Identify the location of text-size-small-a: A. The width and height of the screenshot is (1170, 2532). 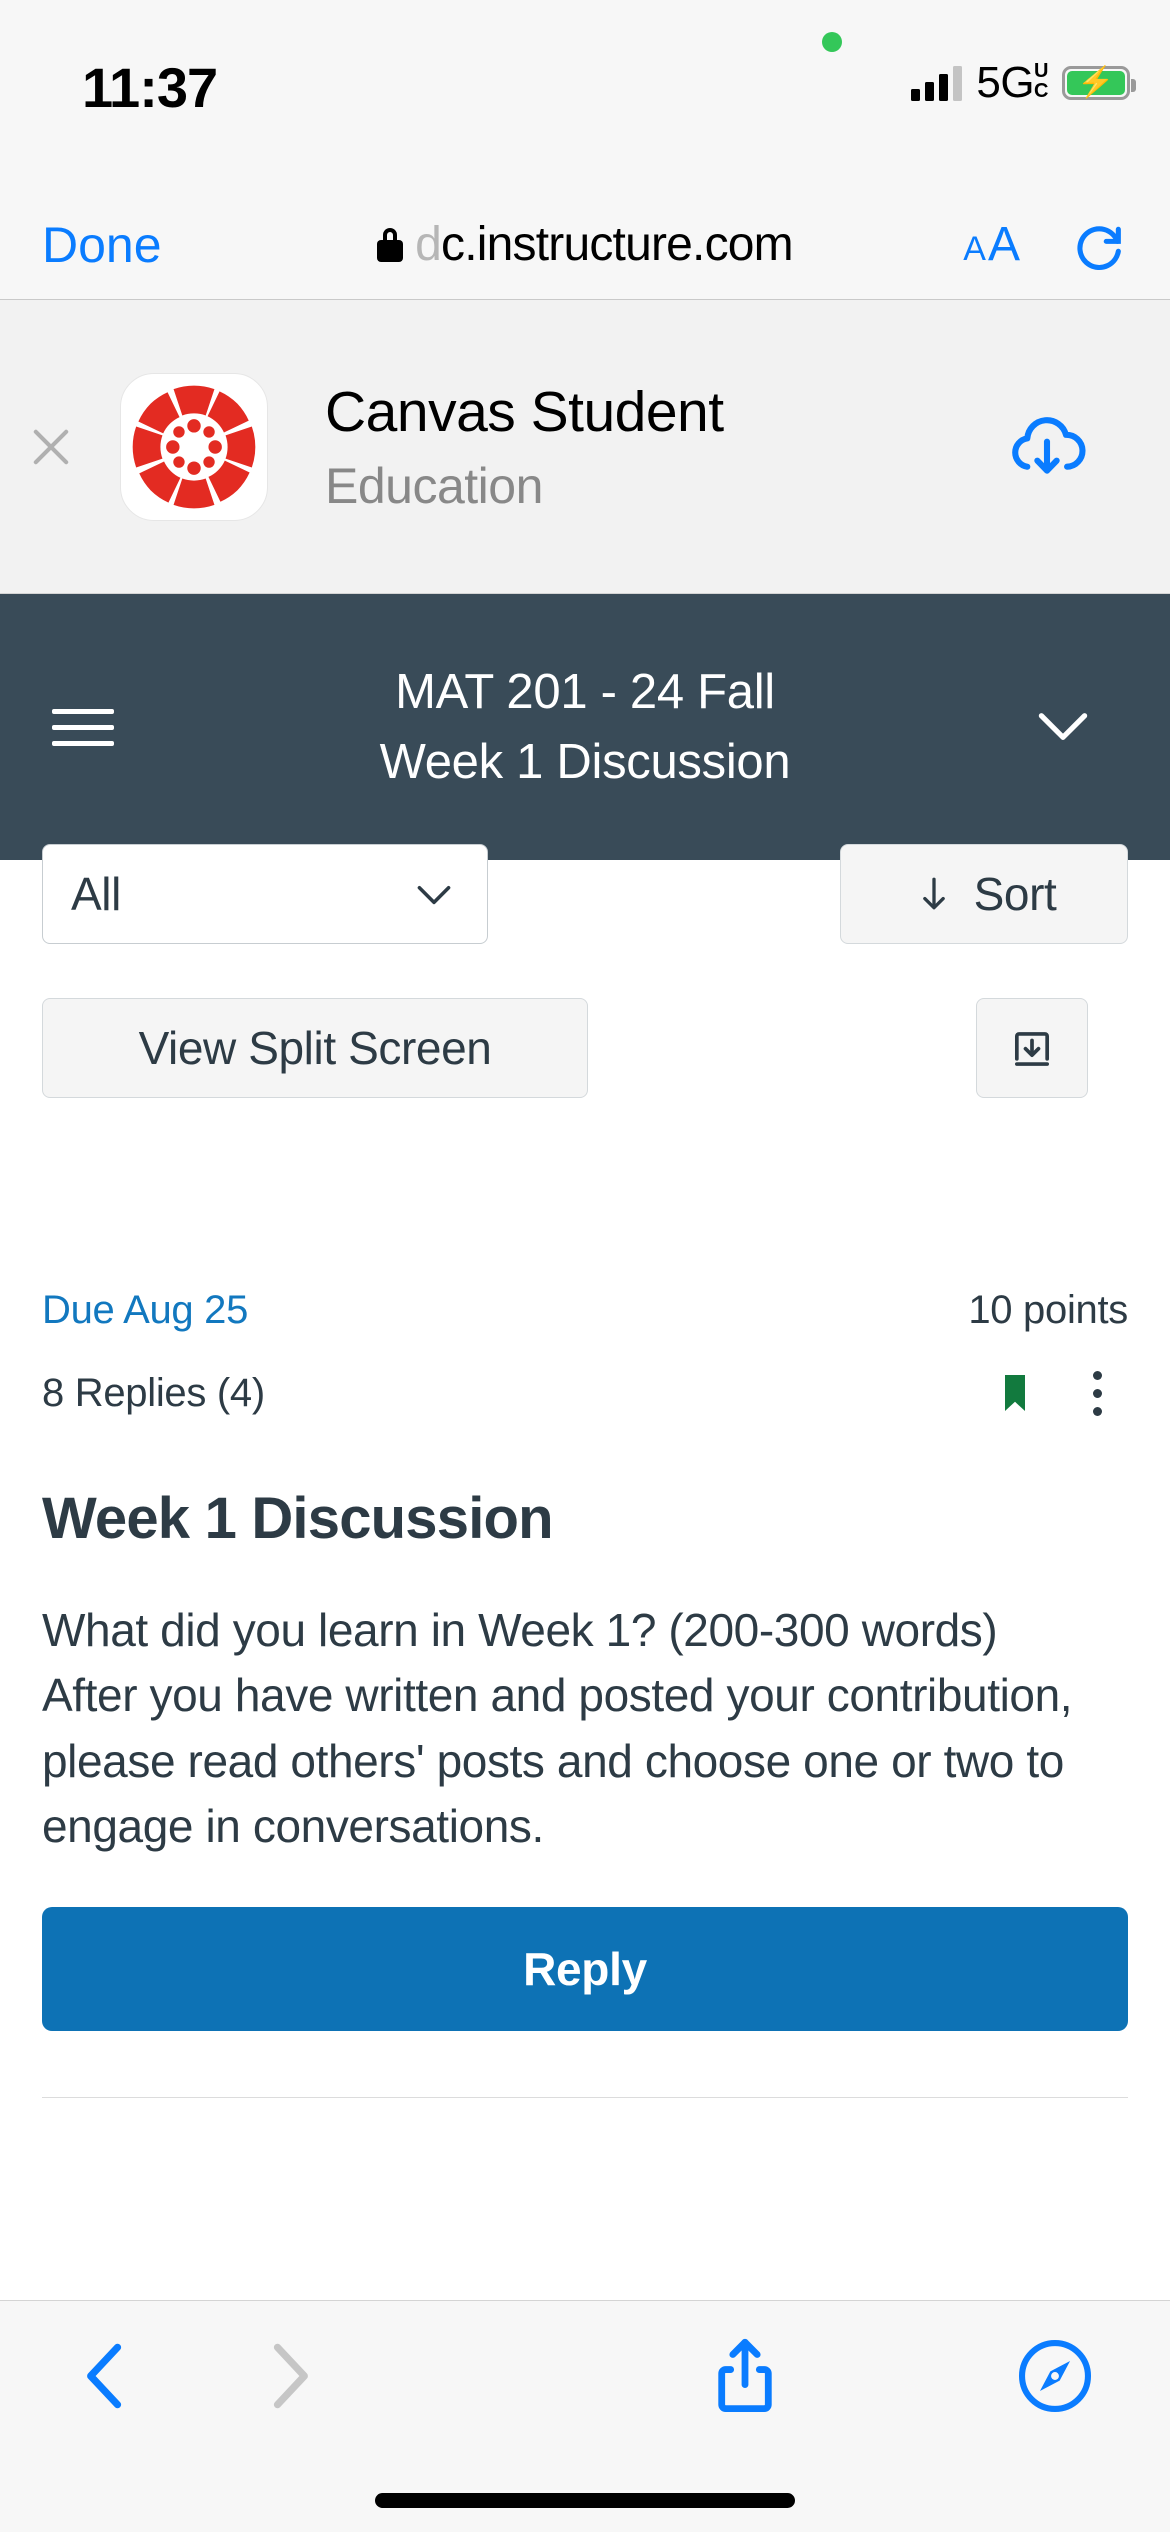
(974, 249).